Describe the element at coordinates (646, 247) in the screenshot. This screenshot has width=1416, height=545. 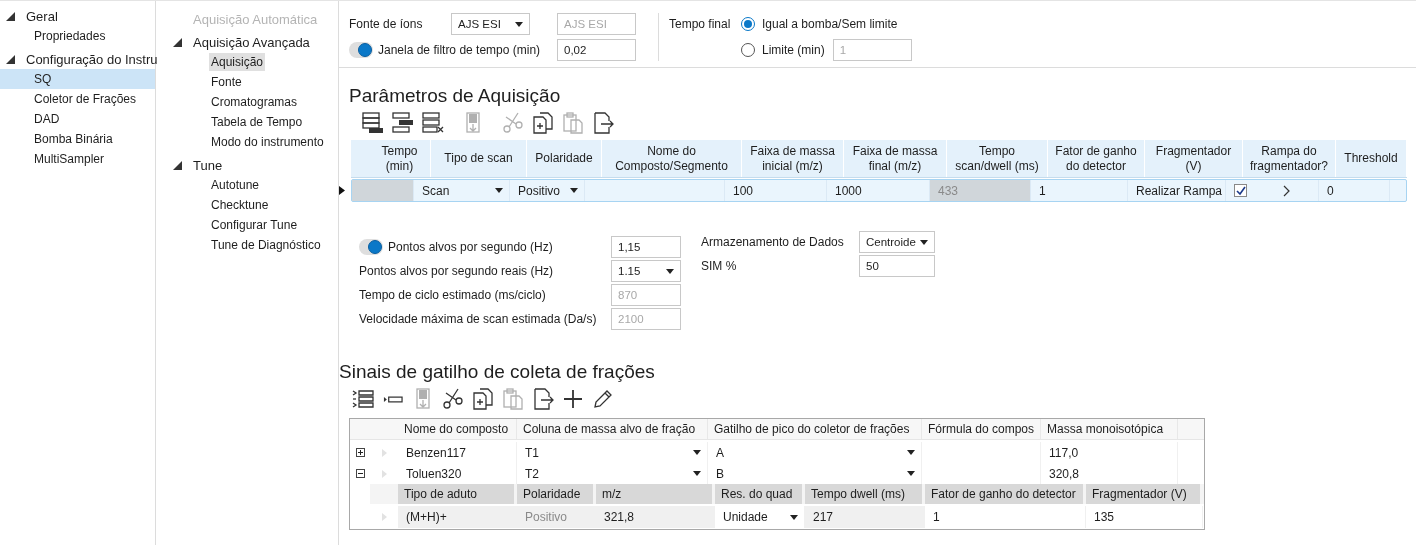
I see `input-field: 1,15` at that location.